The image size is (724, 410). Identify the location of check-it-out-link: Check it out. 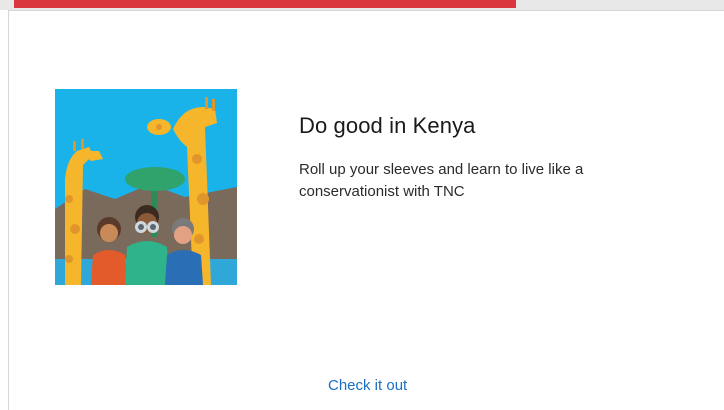
(367, 385).